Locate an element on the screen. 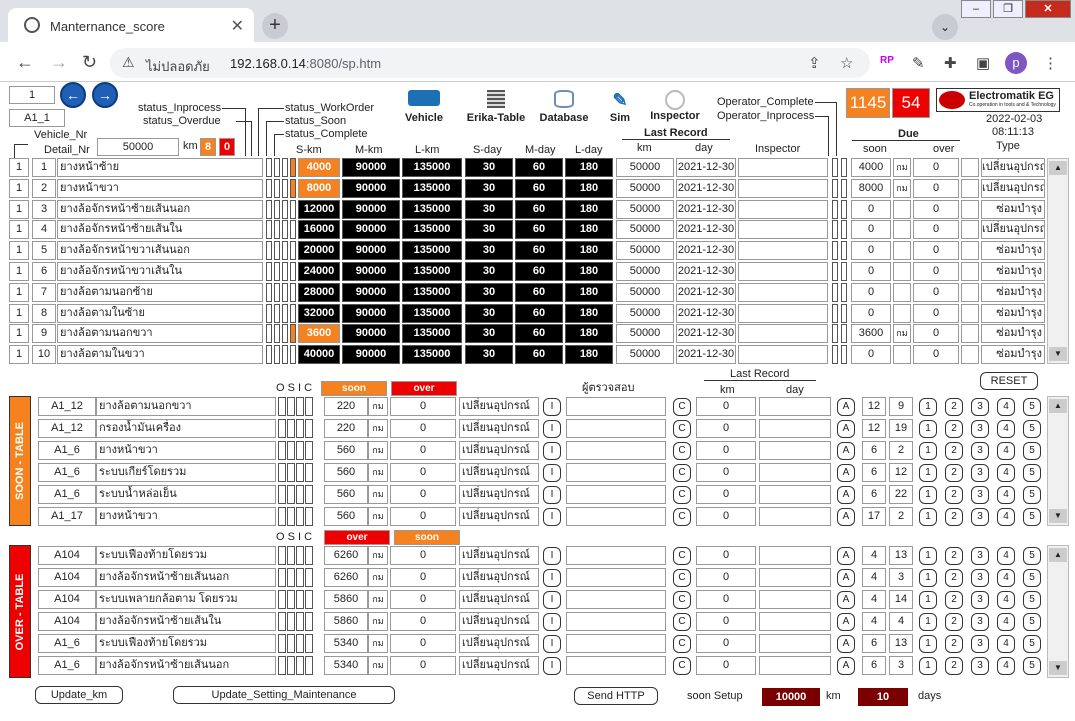 The width and height of the screenshot is (1075, 721). sidepanel-icon: ▣ is located at coordinates (983, 63).